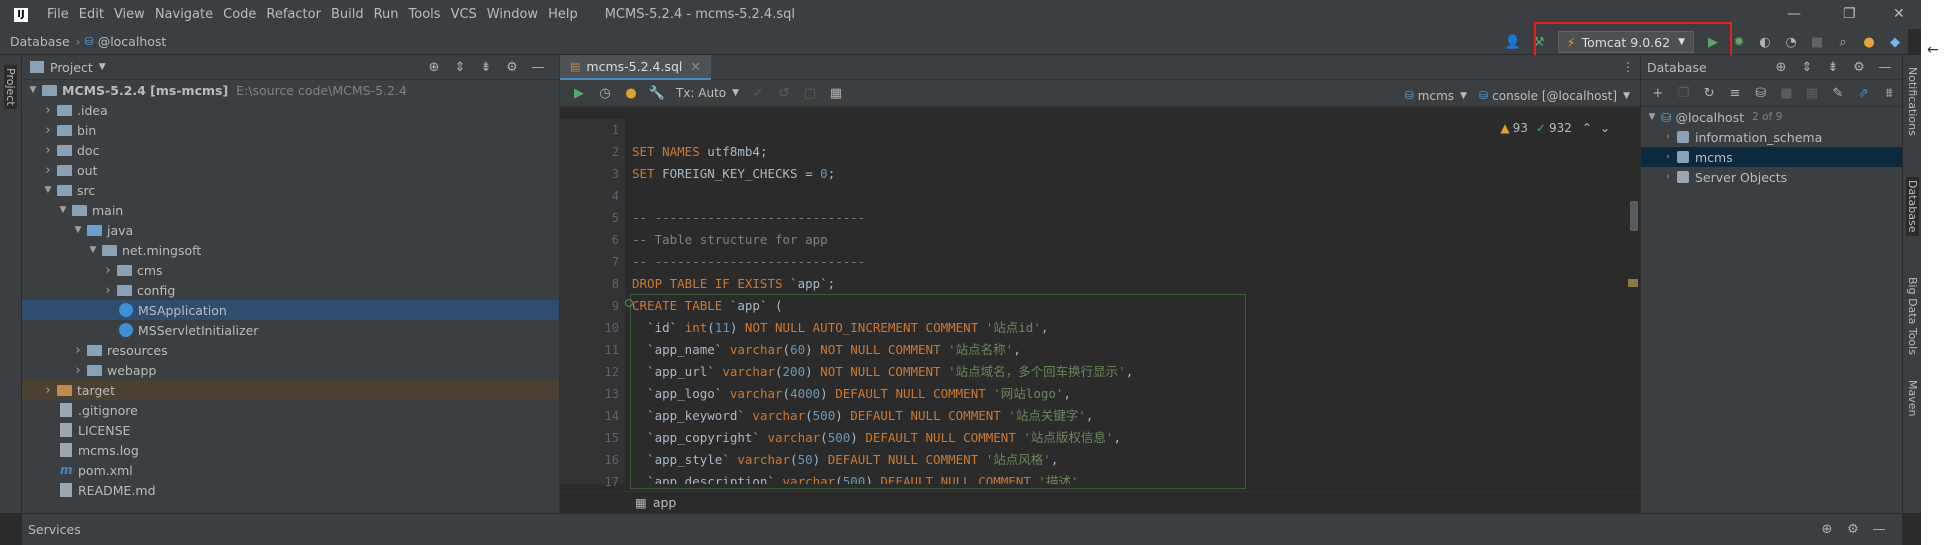 The width and height of the screenshot is (1945, 545). I want to click on menu-help: Help, so click(563, 14).